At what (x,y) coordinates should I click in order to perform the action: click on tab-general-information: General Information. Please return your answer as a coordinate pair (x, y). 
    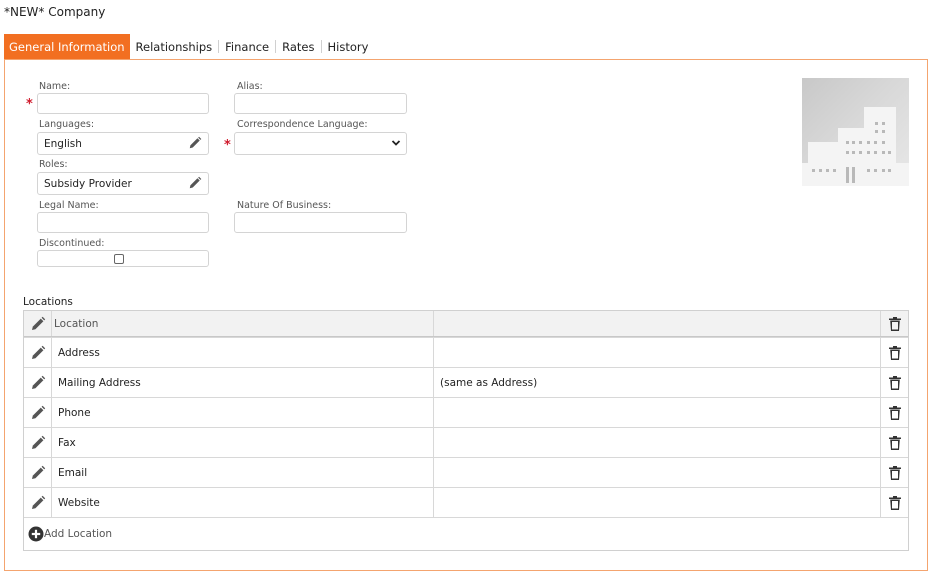
    Looking at the image, I should click on (67, 46).